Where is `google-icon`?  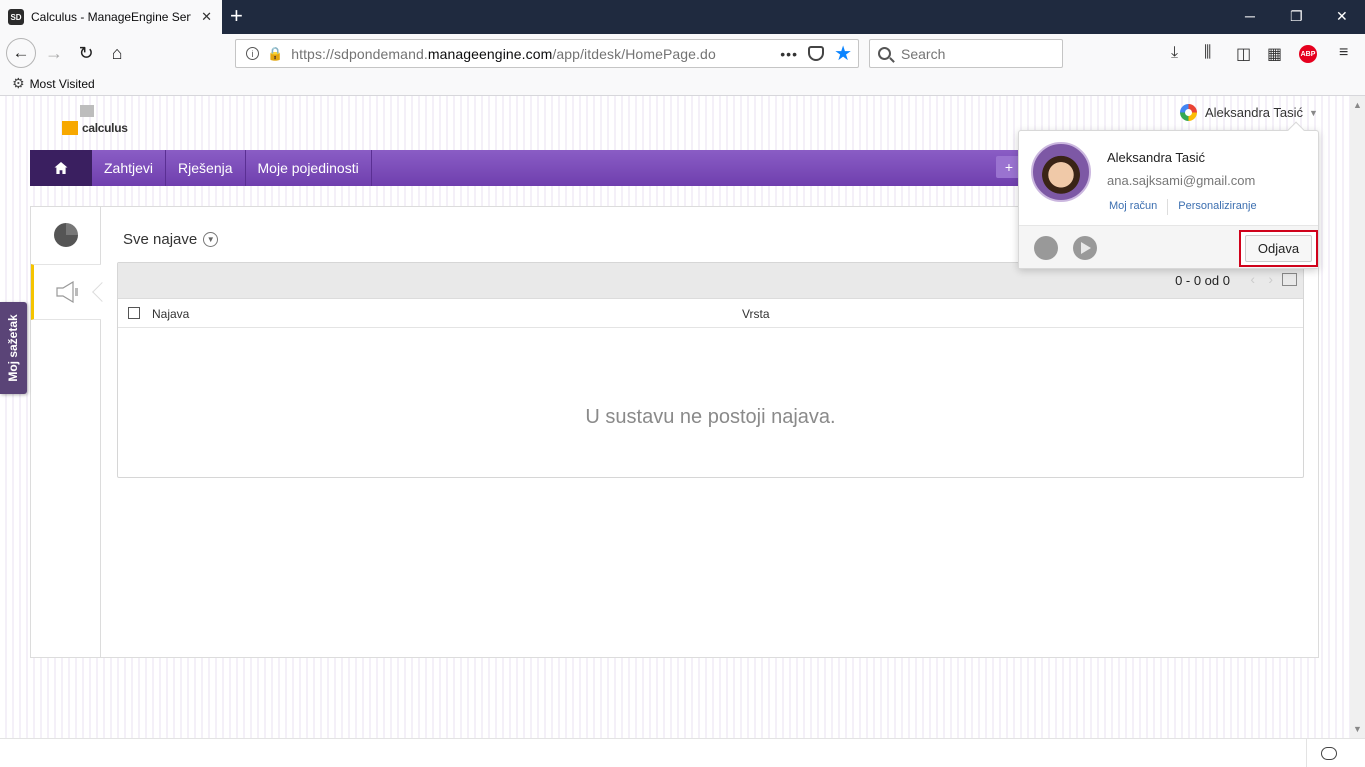 google-icon is located at coordinates (1188, 112).